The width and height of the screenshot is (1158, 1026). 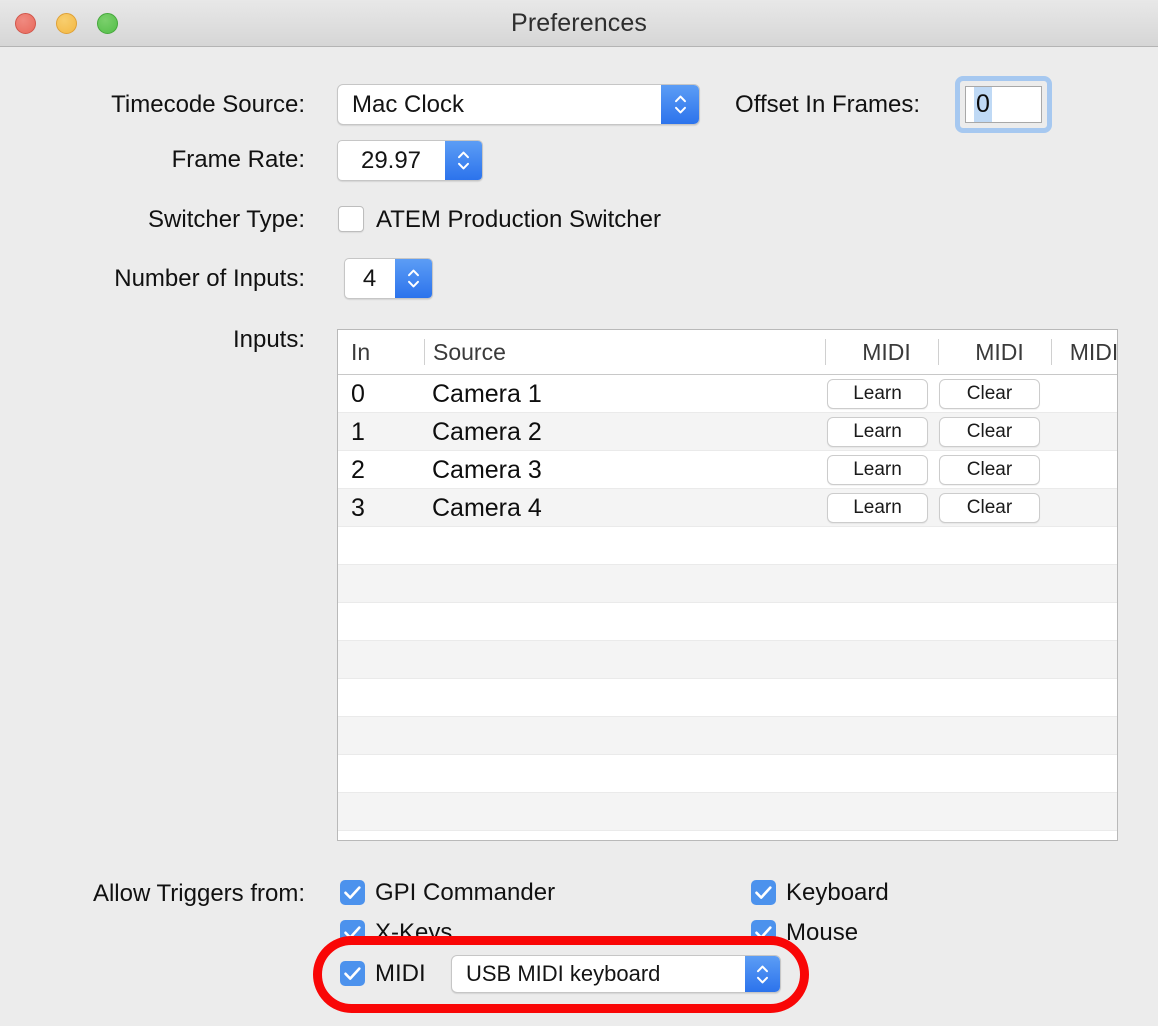 What do you see at coordinates (762, 974) in the screenshot?
I see `midi-device-chevron-icon` at bounding box center [762, 974].